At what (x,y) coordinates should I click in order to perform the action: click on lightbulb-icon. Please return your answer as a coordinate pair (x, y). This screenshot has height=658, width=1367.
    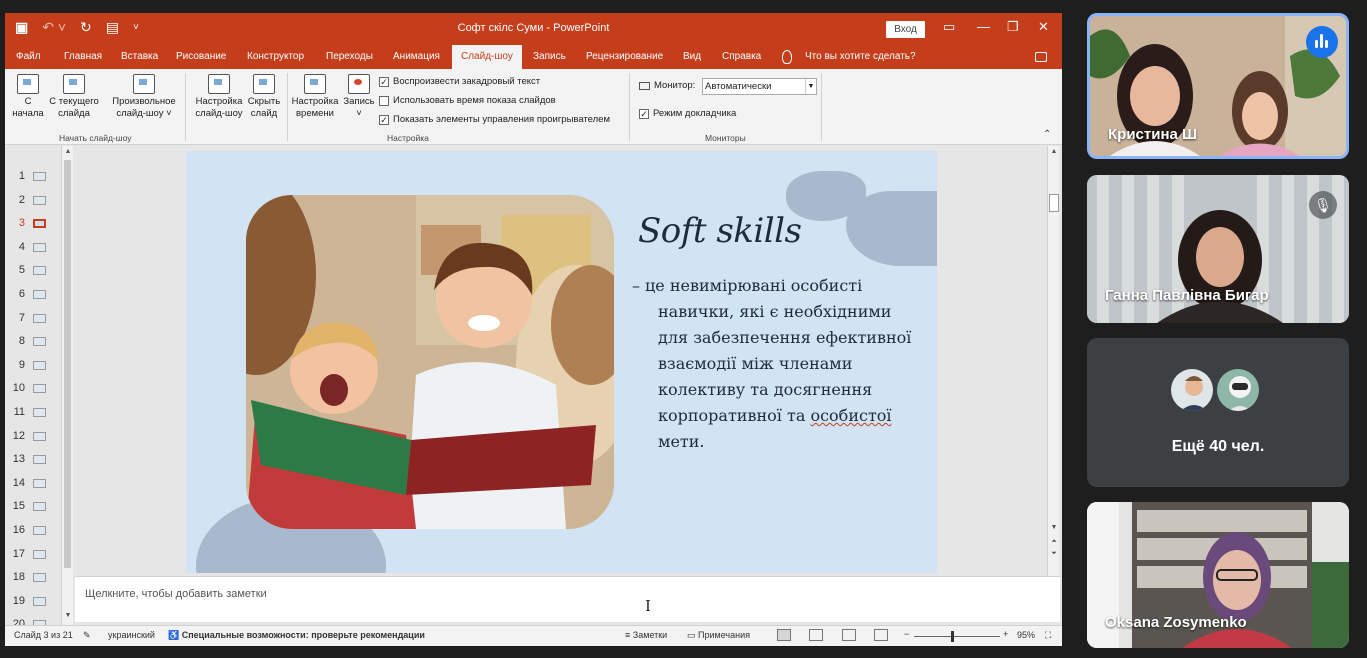
    Looking at the image, I should click on (787, 57).